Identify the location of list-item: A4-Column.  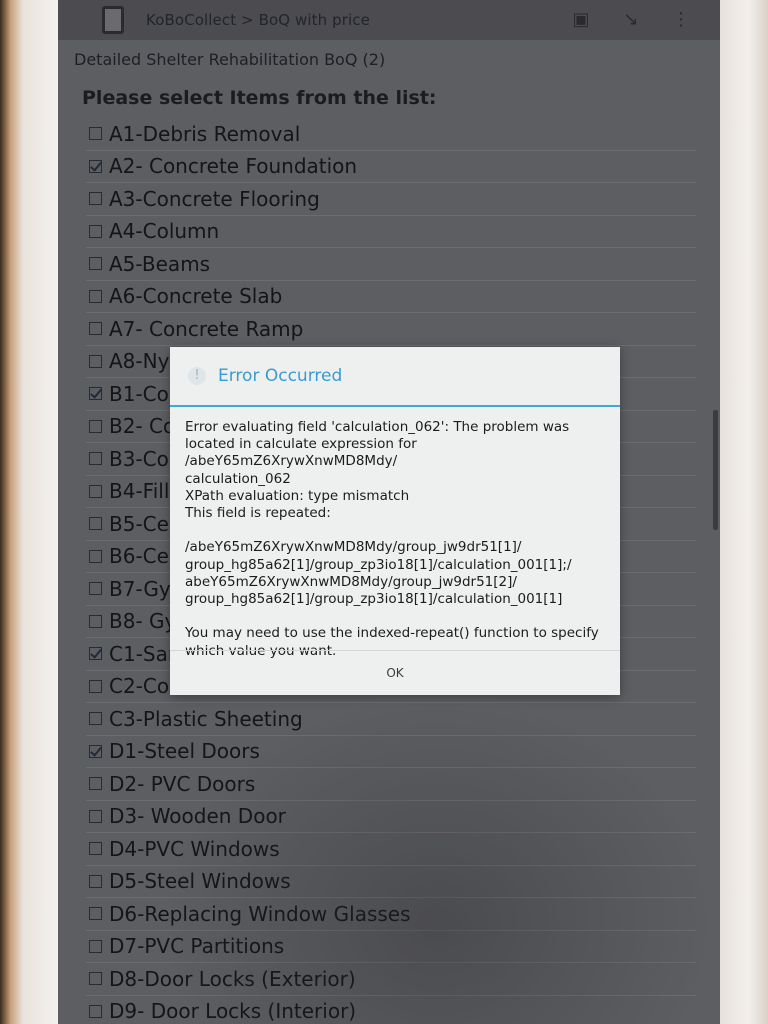
(391, 232).